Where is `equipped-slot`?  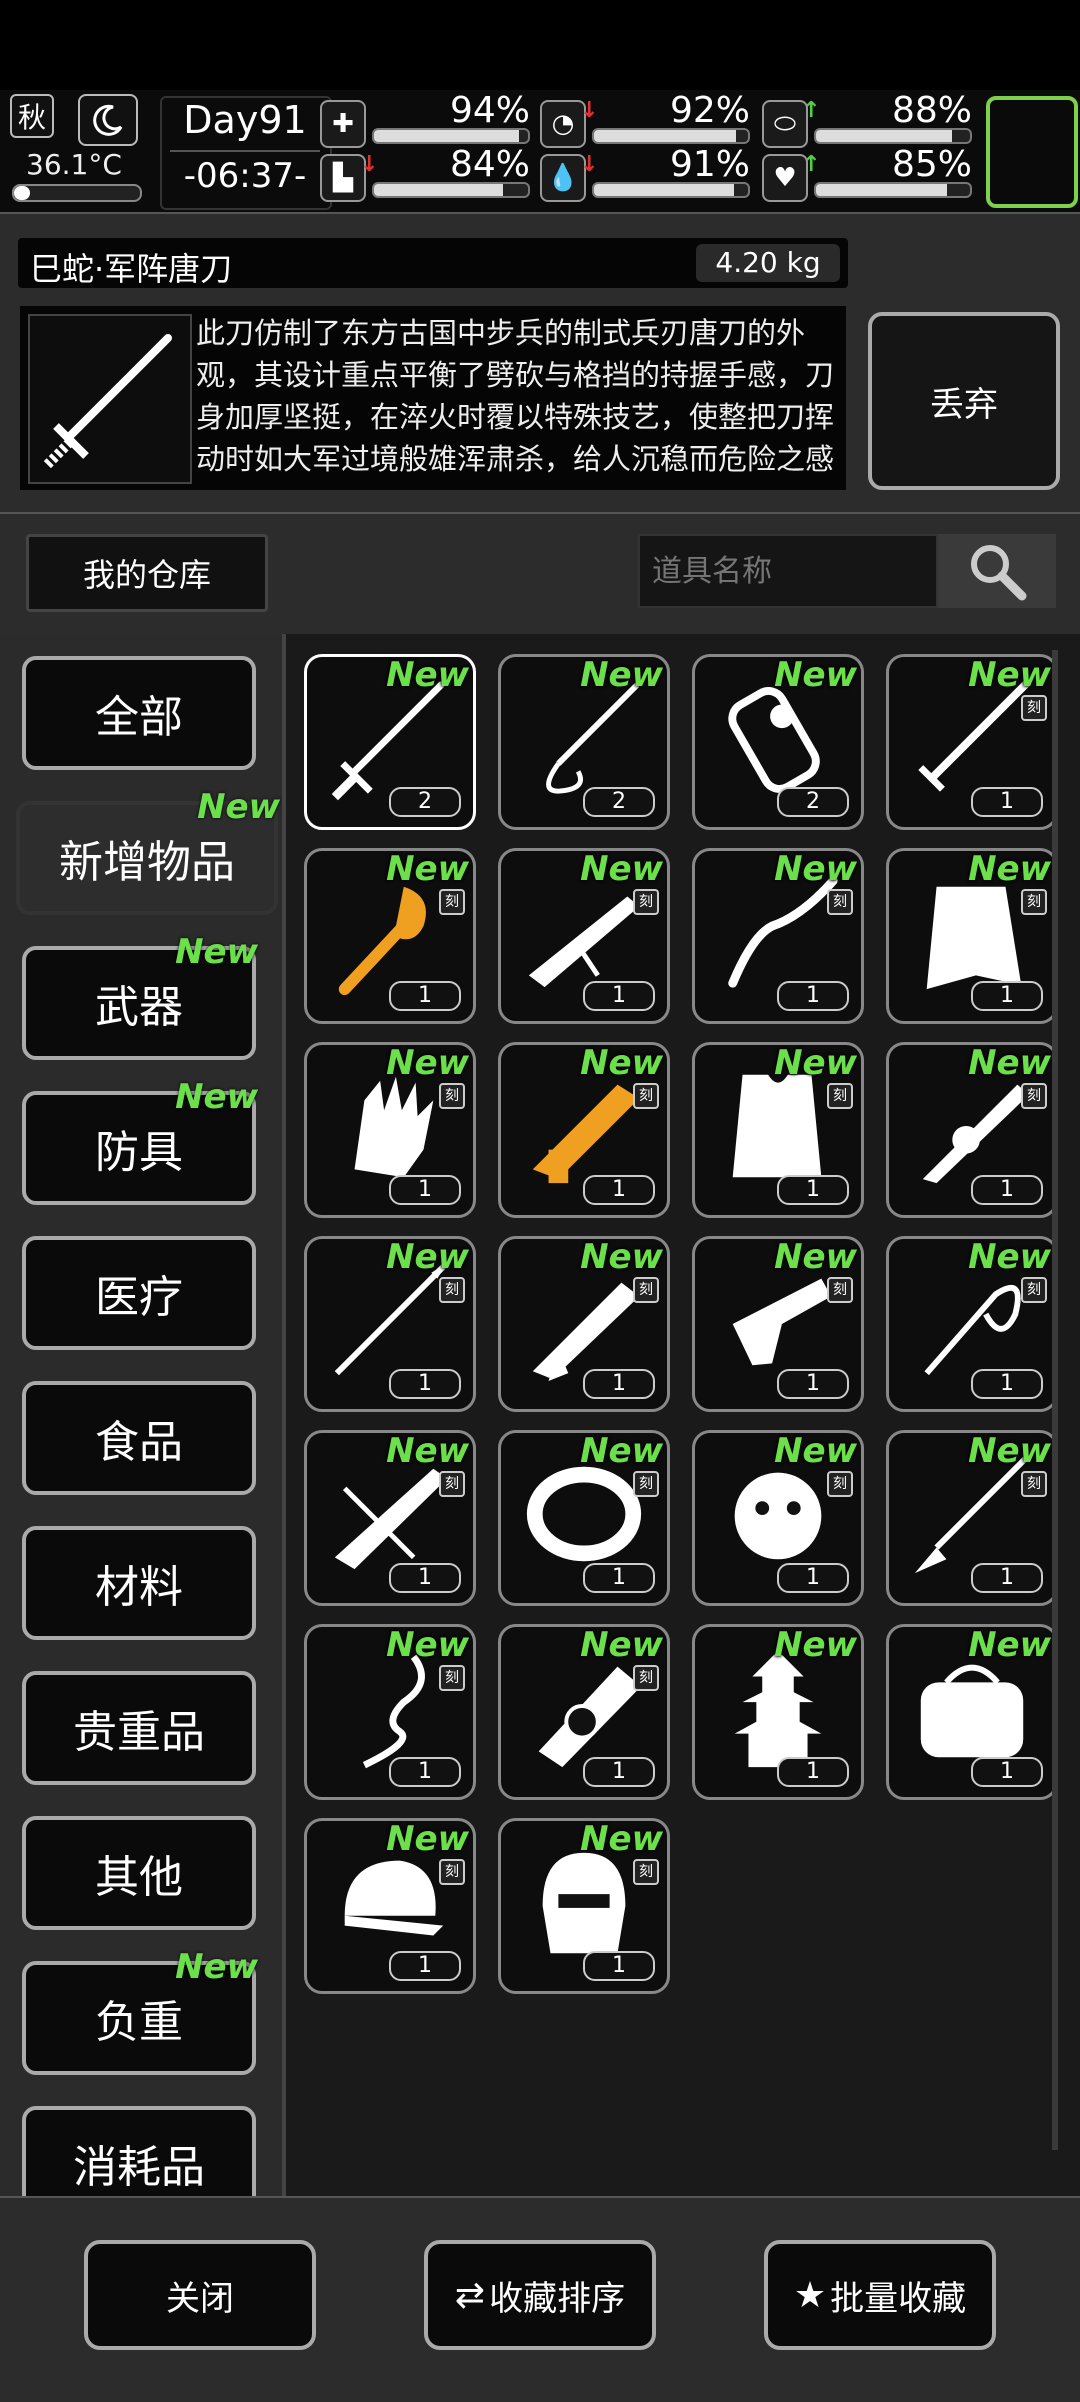
equipped-slot is located at coordinates (1032, 152).